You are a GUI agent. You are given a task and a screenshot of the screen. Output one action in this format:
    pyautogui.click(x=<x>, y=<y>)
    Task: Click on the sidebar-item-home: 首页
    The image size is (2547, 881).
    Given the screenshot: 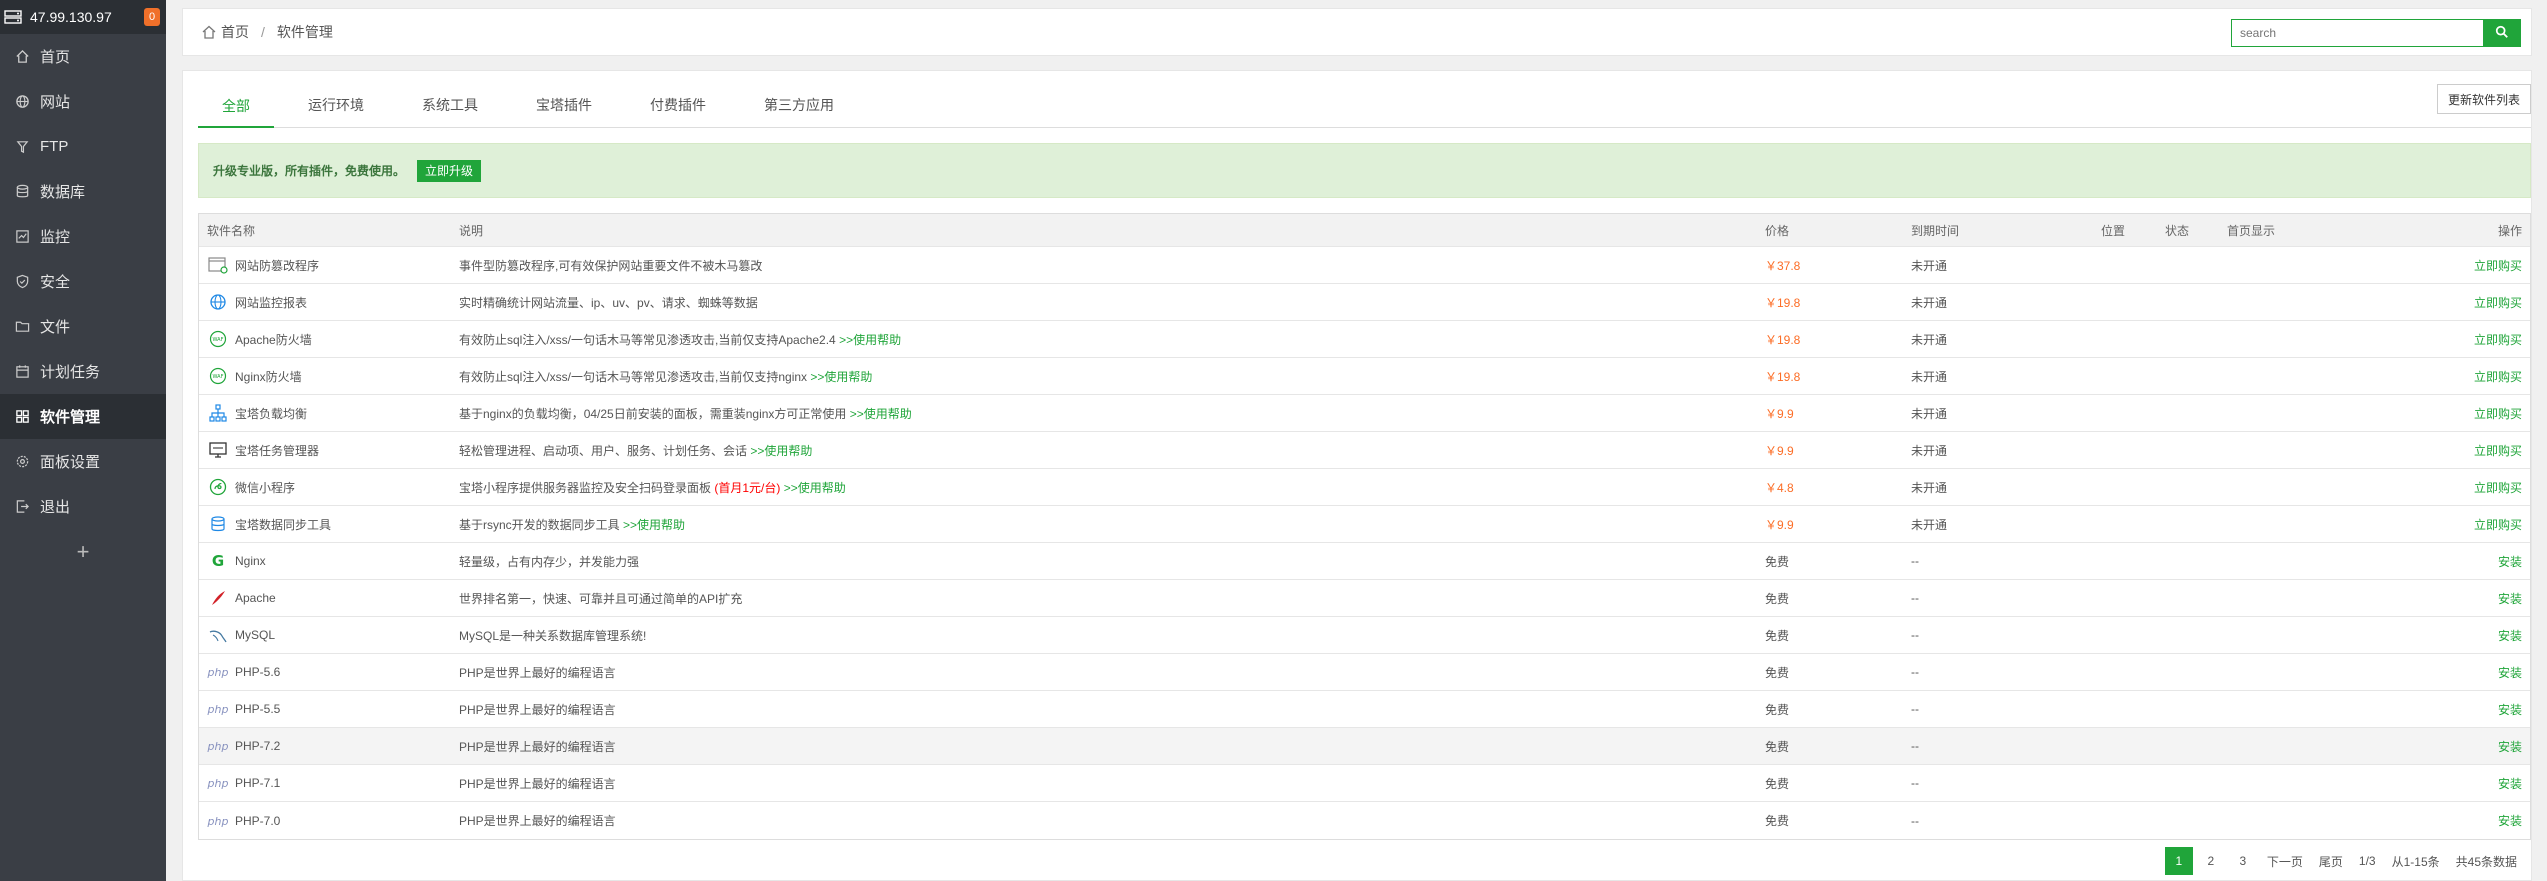 What is the action you would take?
    pyautogui.click(x=83, y=56)
    